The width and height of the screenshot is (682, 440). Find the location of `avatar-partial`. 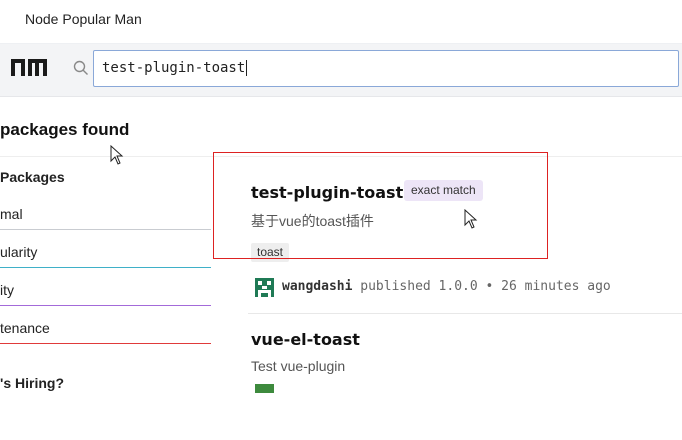

avatar-partial is located at coordinates (264, 388).